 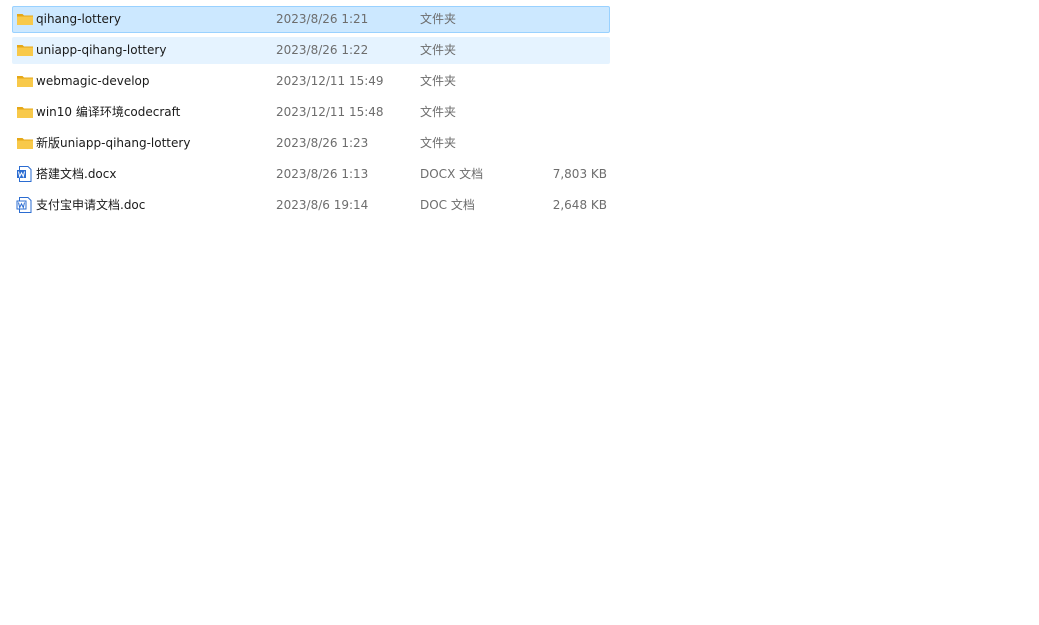 I want to click on file-row-win10-codecraft: win10 编译环境codecraft 2023/12/11 15:48 文件夹, so click(x=311, y=112).